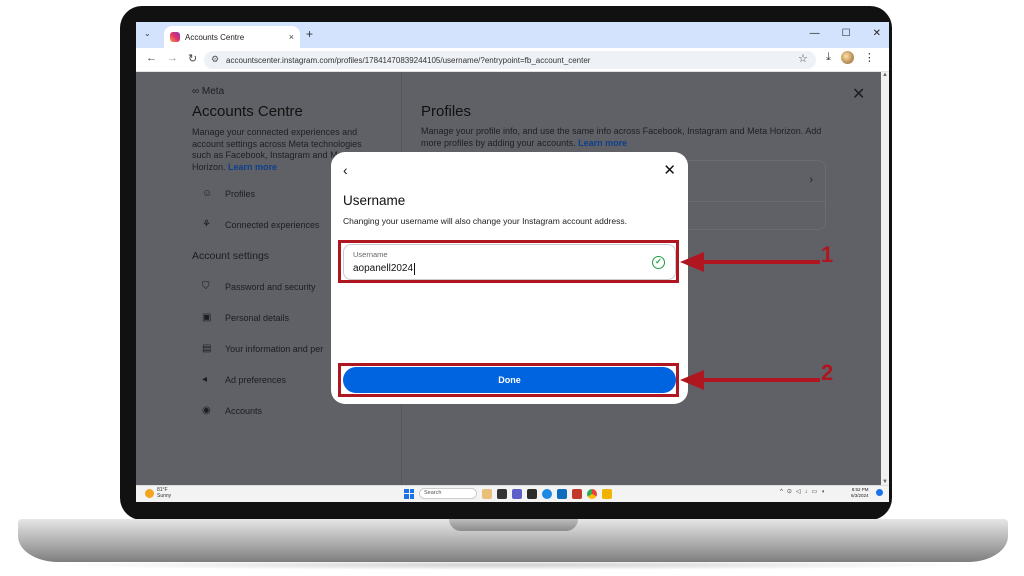 This screenshot has width=1024, height=576. I want to click on chrome-icon, so click(592, 493).